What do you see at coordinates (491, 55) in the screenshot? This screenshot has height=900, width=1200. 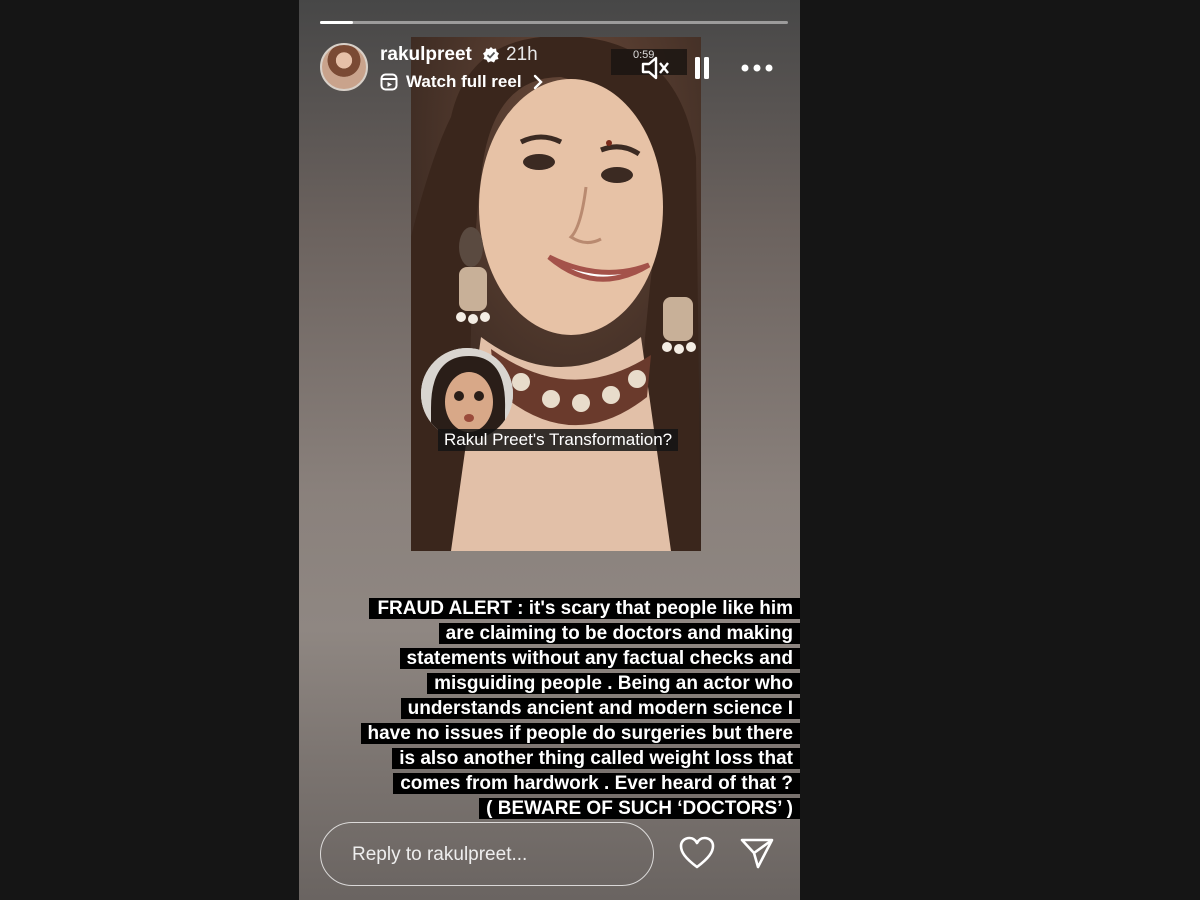 I see `verified-badge-icon` at bounding box center [491, 55].